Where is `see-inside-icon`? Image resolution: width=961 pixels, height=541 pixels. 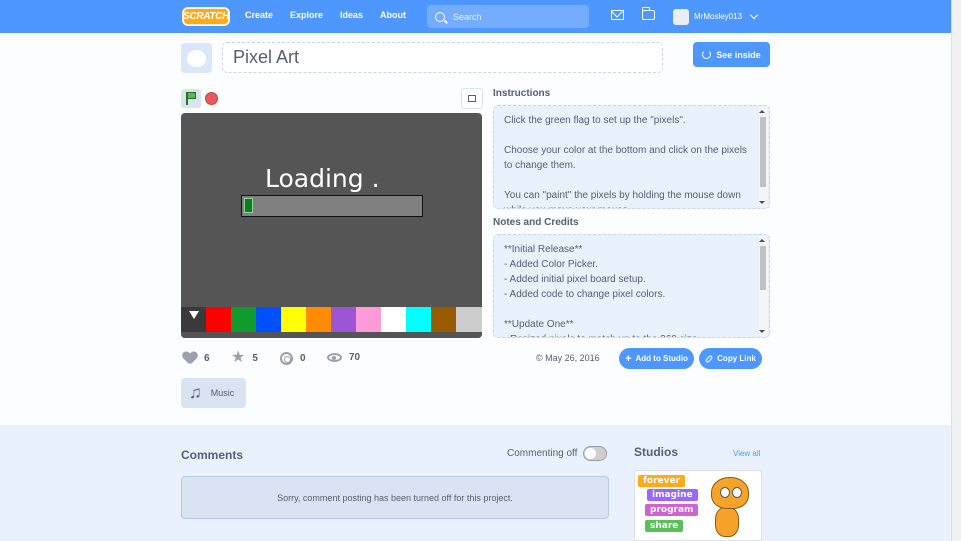
see-inside-icon is located at coordinates (707, 54).